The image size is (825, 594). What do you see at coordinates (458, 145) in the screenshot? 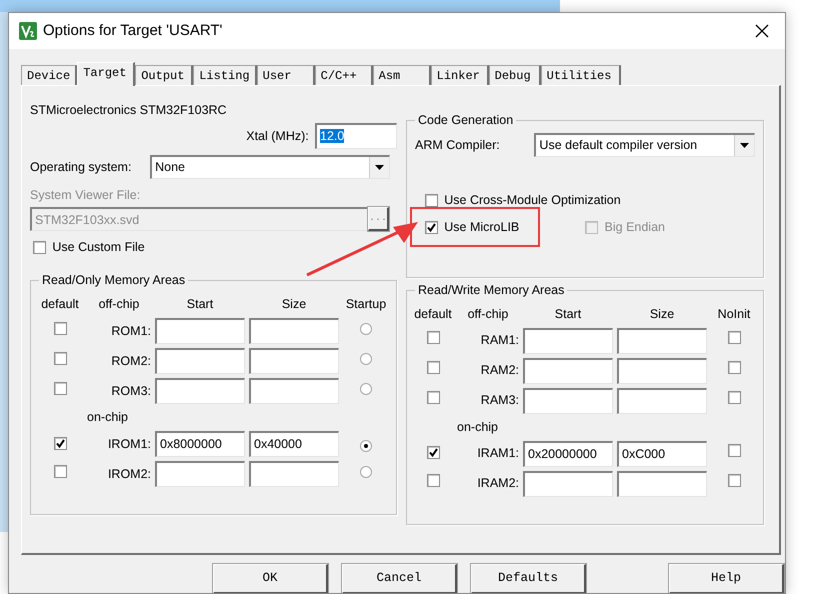
I see `field-label: ARM Compiler:` at bounding box center [458, 145].